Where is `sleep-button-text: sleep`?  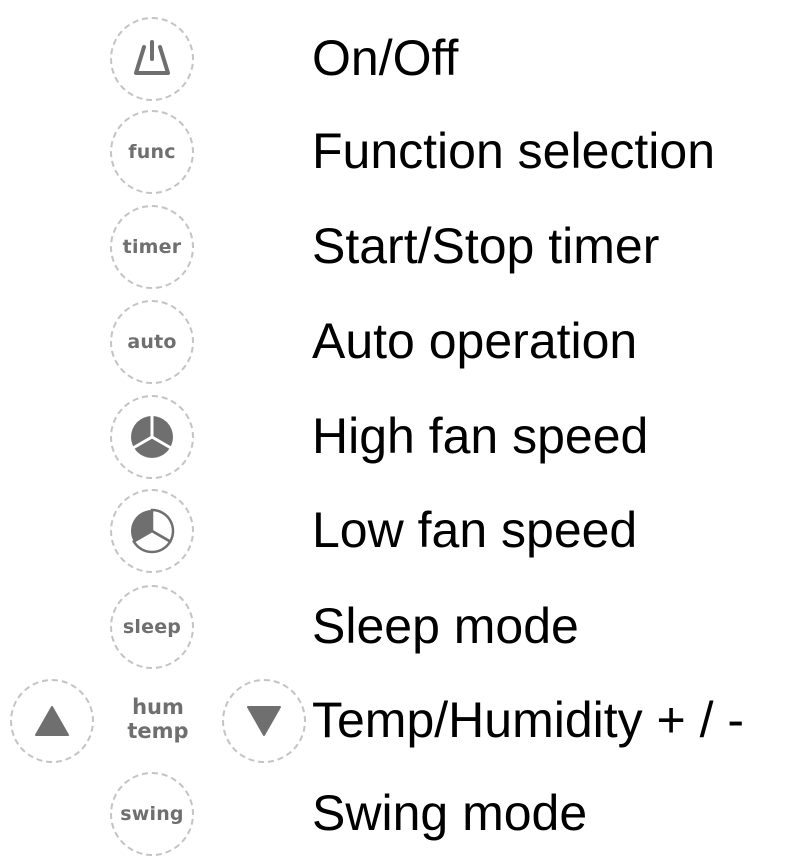
sleep-button-text: sleep is located at coordinates (152, 627).